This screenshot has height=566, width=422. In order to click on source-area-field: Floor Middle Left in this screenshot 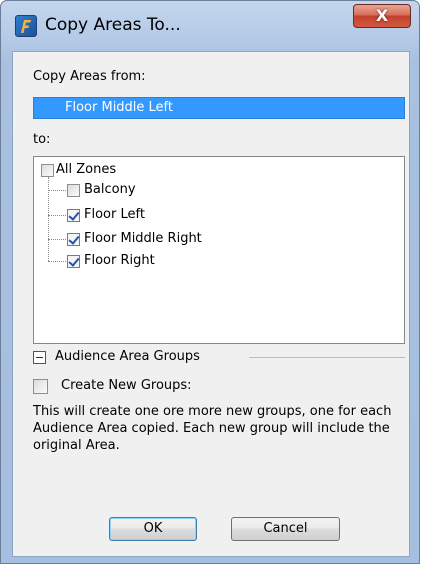, I will do `click(219, 108)`.